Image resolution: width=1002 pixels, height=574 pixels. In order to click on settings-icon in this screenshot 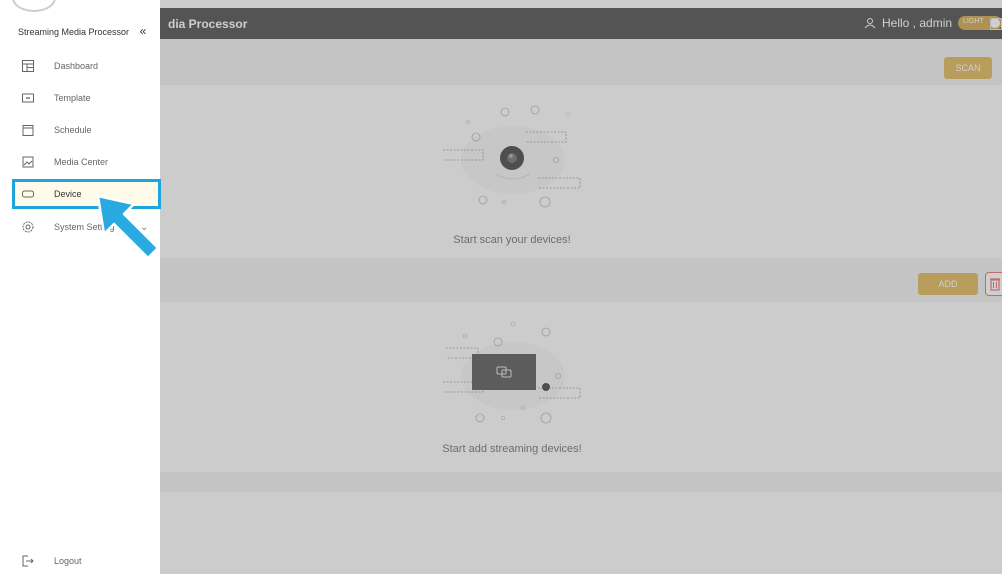, I will do `click(28, 227)`.